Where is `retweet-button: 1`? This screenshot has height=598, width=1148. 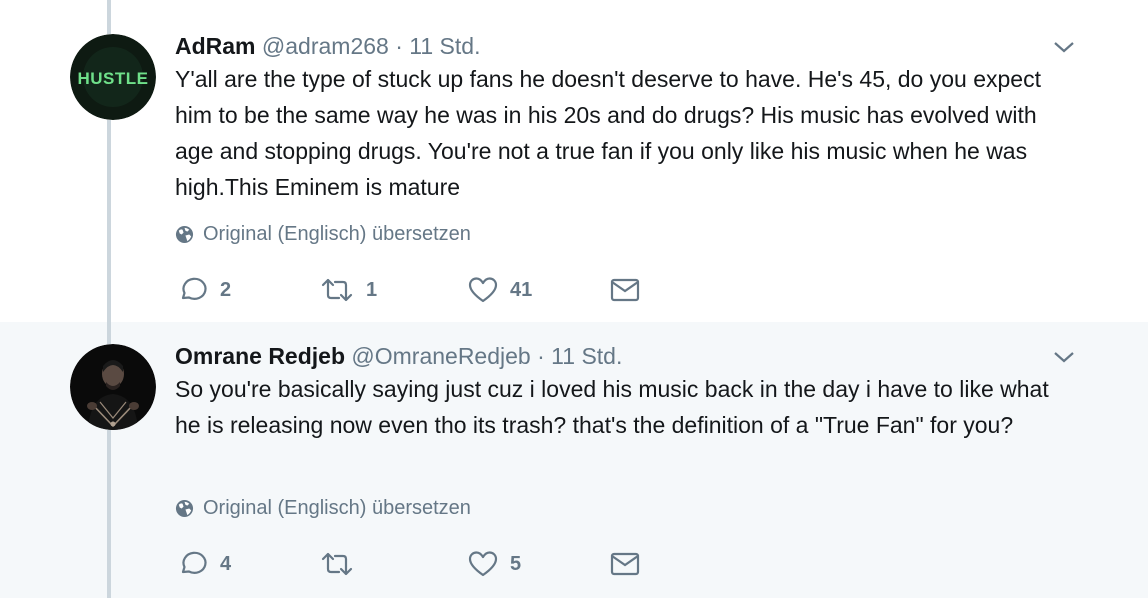
retweet-button: 1 is located at coordinates (348, 290).